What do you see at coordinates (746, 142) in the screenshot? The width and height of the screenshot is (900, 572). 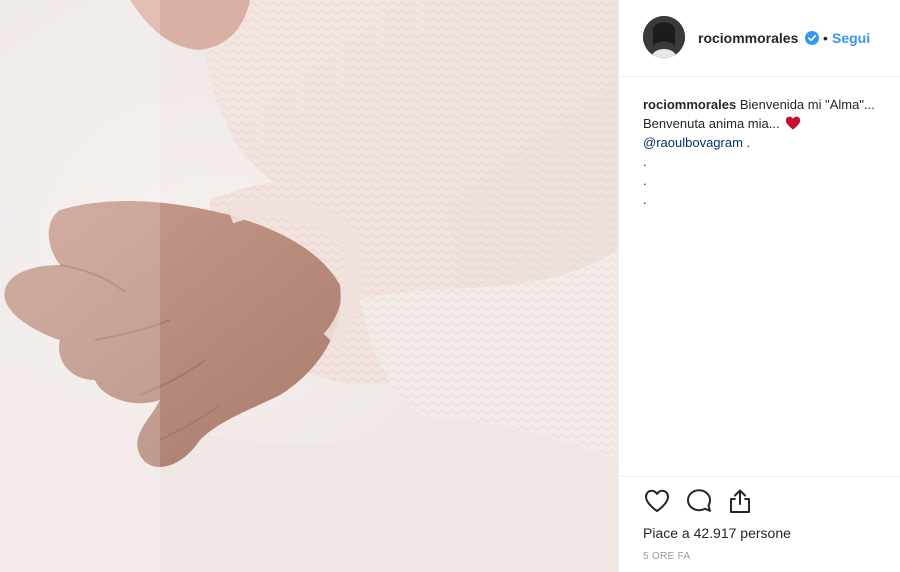 I see `mention-suffix: .` at bounding box center [746, 142].